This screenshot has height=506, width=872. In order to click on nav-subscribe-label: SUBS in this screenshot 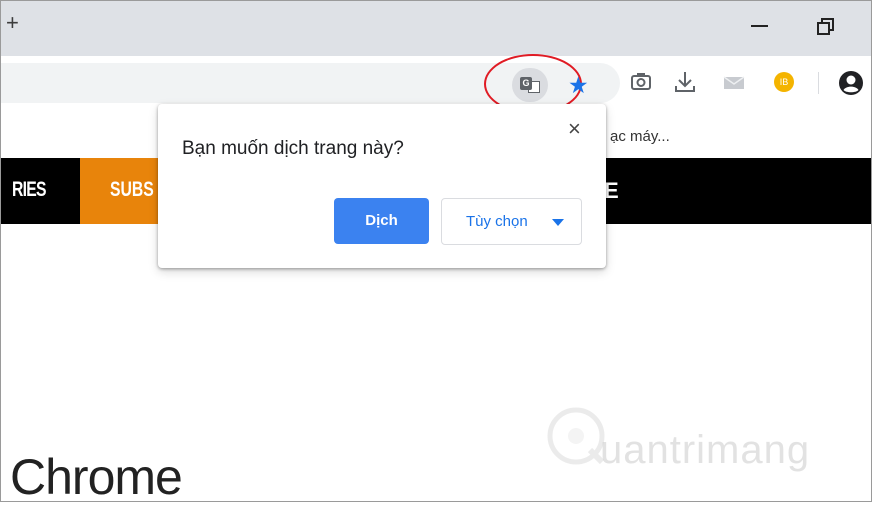, I will do `click(132, 189)`.